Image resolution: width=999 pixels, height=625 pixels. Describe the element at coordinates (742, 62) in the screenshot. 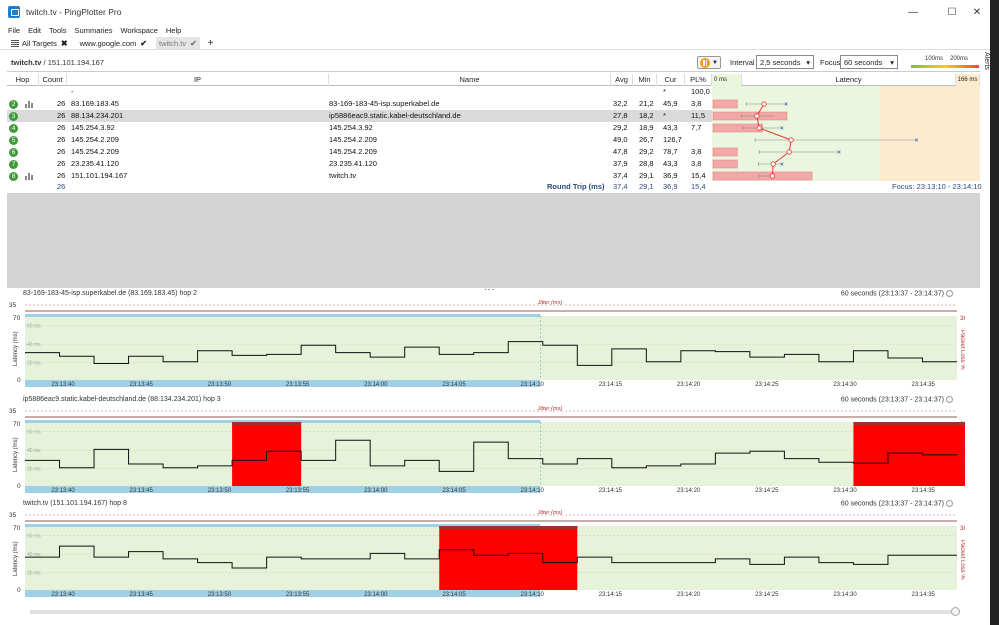

I see `interval-label: Interval` at that location.